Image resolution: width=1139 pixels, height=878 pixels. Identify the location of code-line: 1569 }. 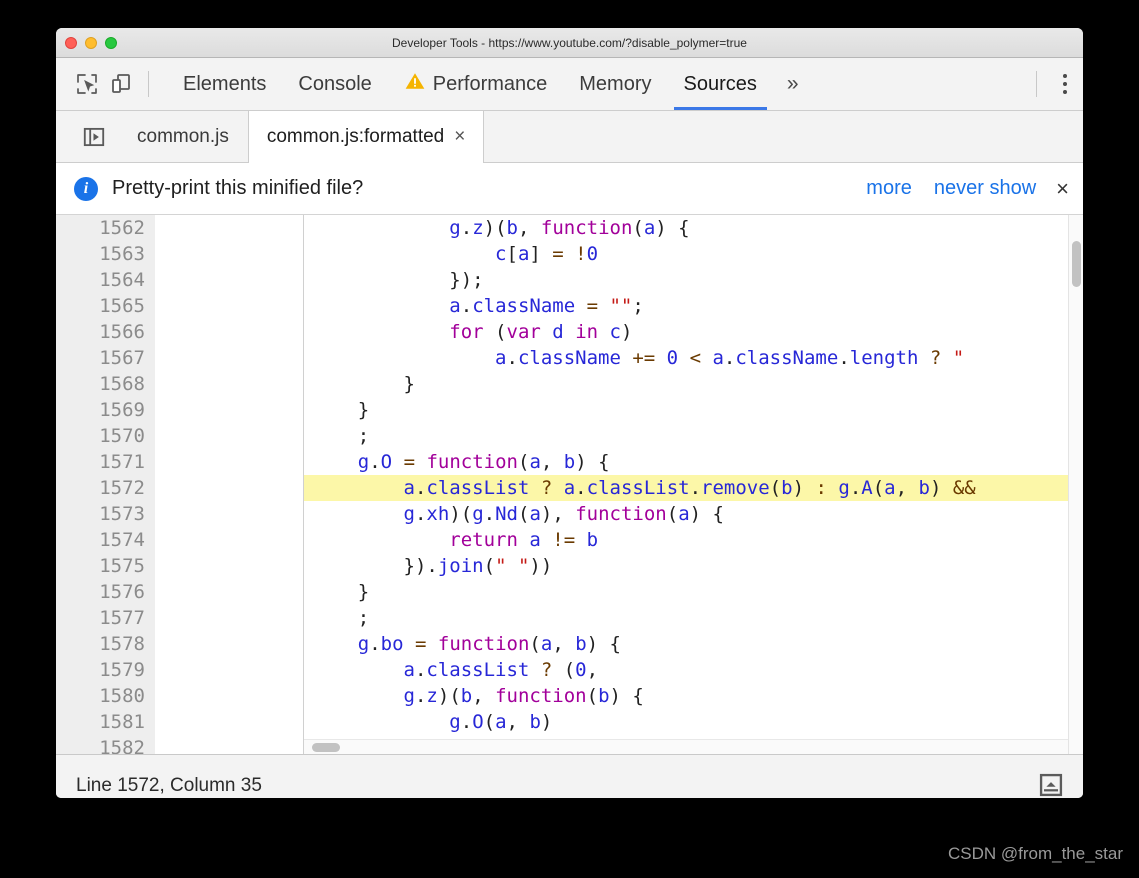
(569, 410).